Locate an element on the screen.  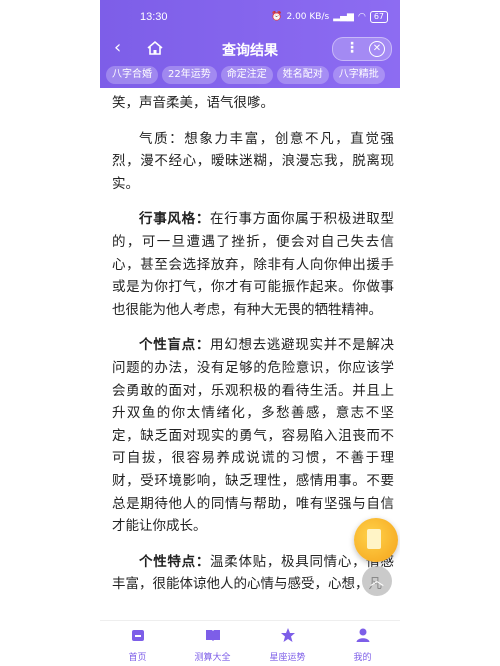
floating-gift-button is located at coordinates (376, 540).